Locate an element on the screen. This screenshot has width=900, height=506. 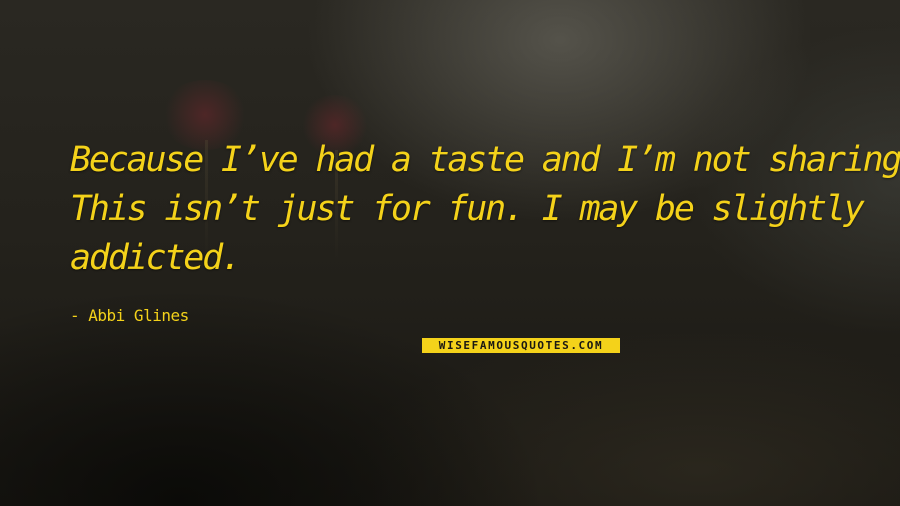
quote-author: - Abbi Glines is located at coordinates (129, 315).